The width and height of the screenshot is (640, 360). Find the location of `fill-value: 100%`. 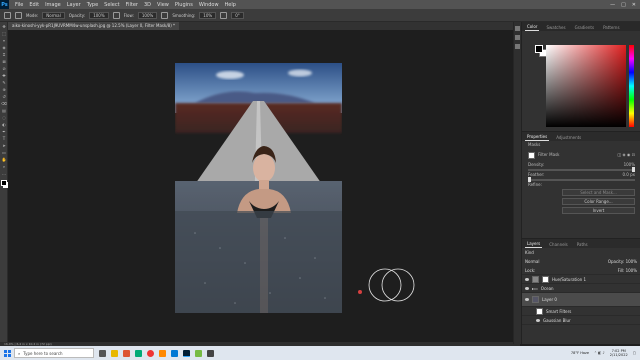

fill-value: 100% is located at coordinates (631, 270).